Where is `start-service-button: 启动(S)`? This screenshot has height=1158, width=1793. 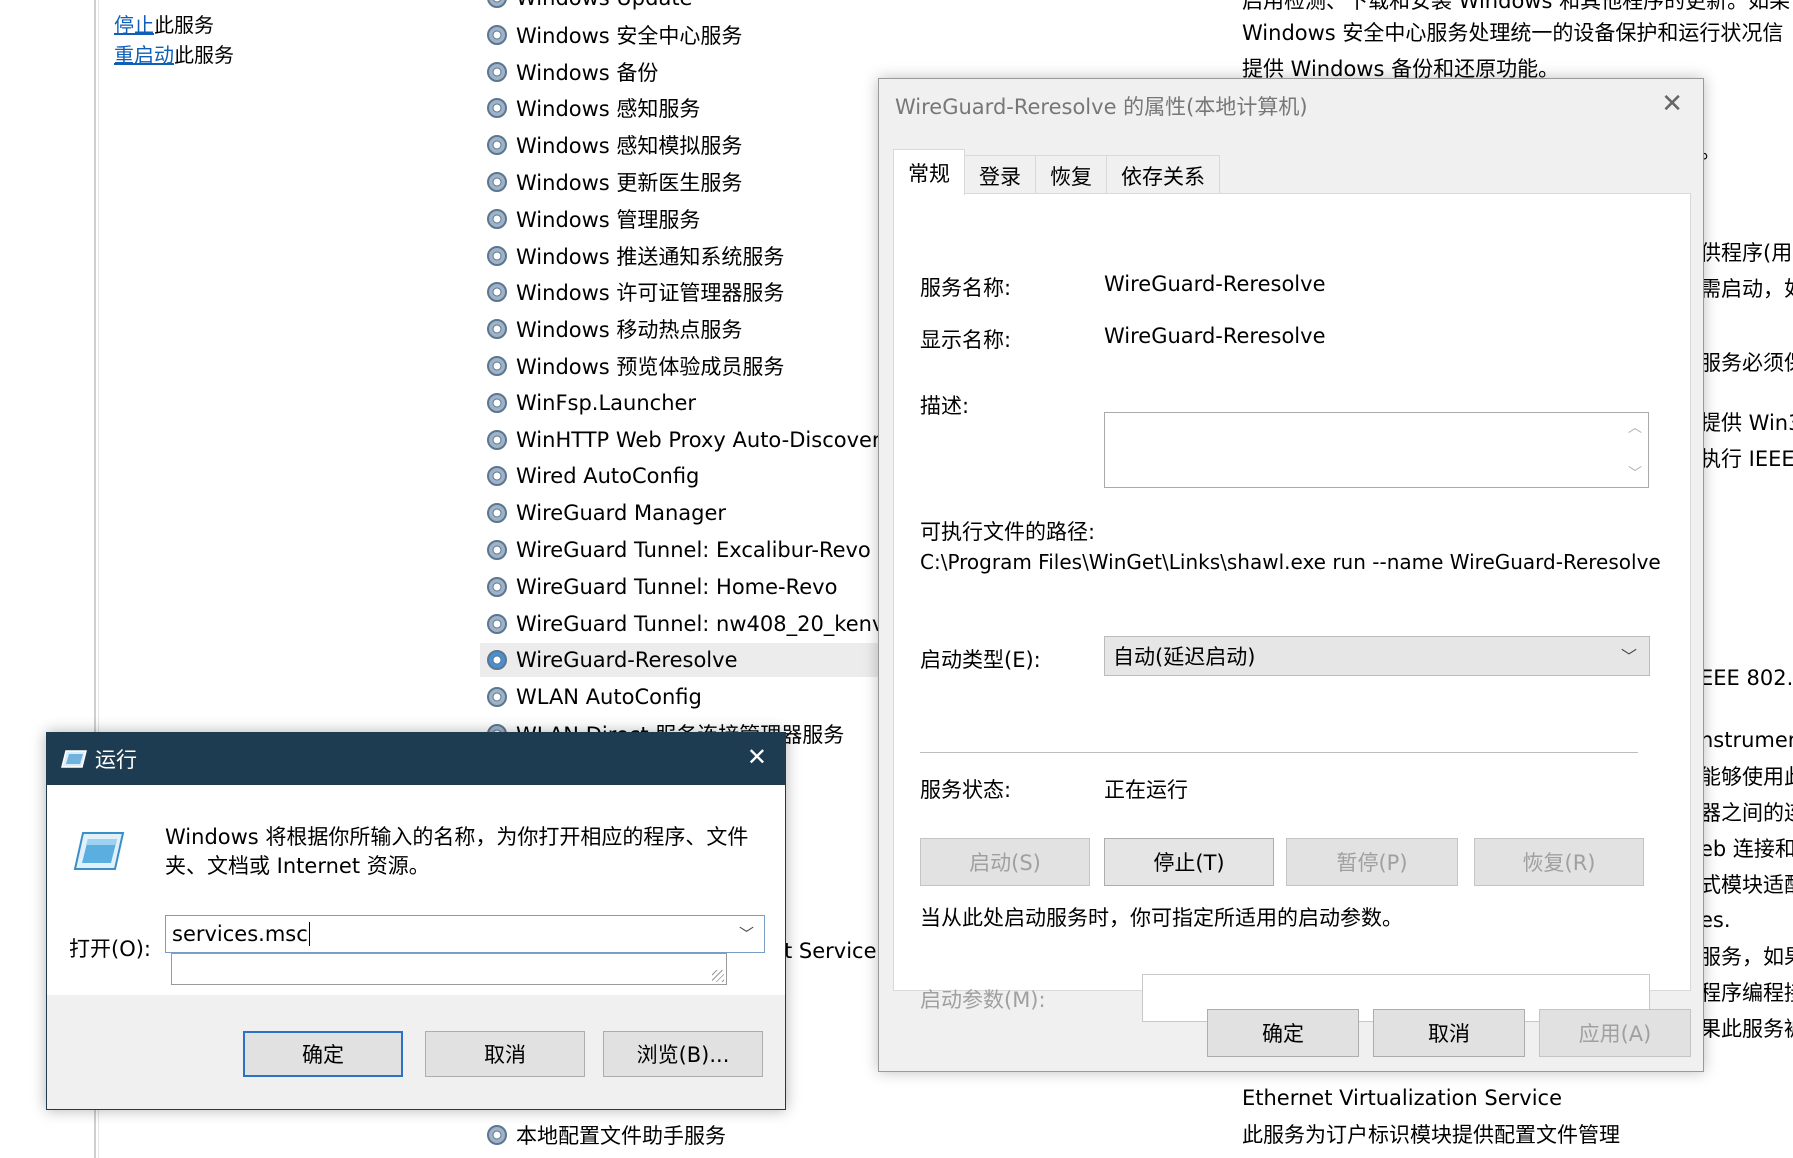
start-service-button: 启动(S) is located at coordinates (1005, 862).